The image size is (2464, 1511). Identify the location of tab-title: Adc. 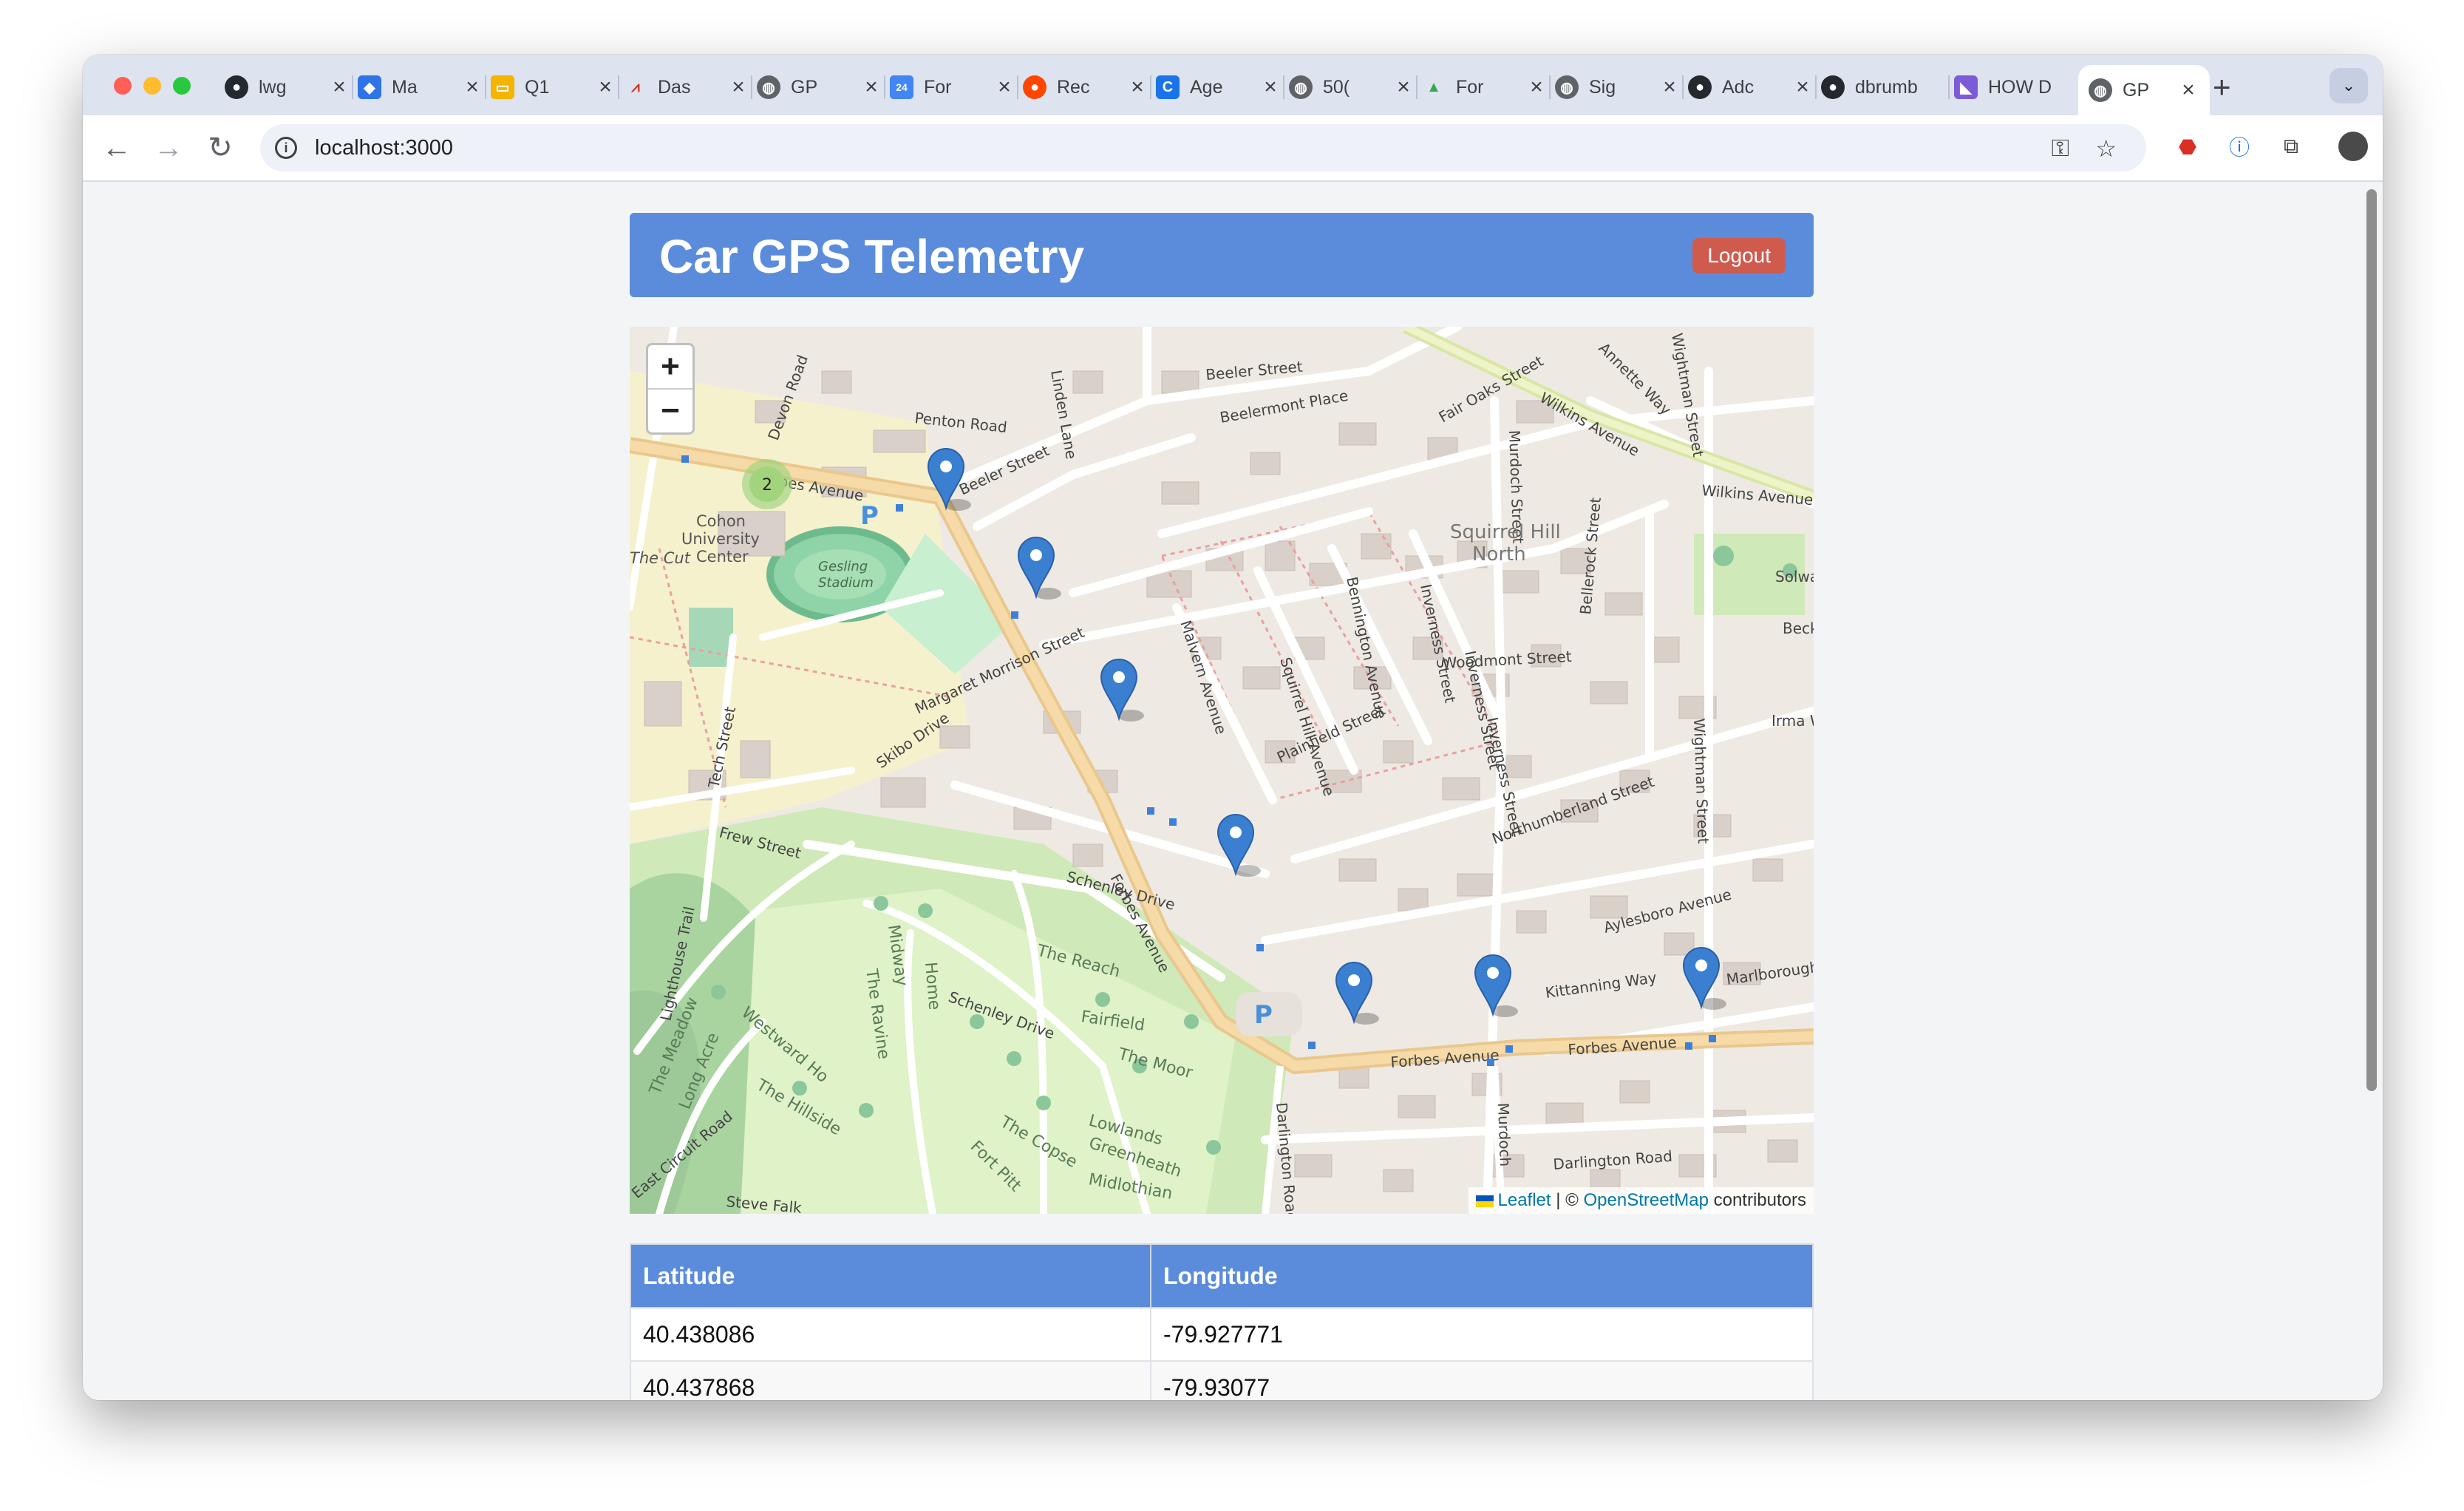
(1738, 87).